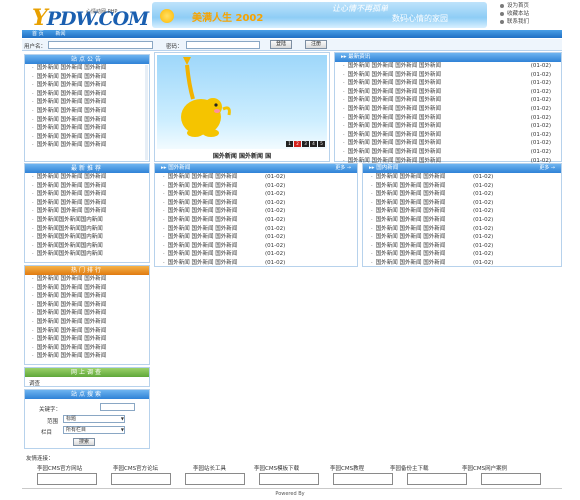  What do you see at coordinates (547, 168) in the screenshot?
I see `domestic-more-link: 更多 →` at bounding box center [547, 168].